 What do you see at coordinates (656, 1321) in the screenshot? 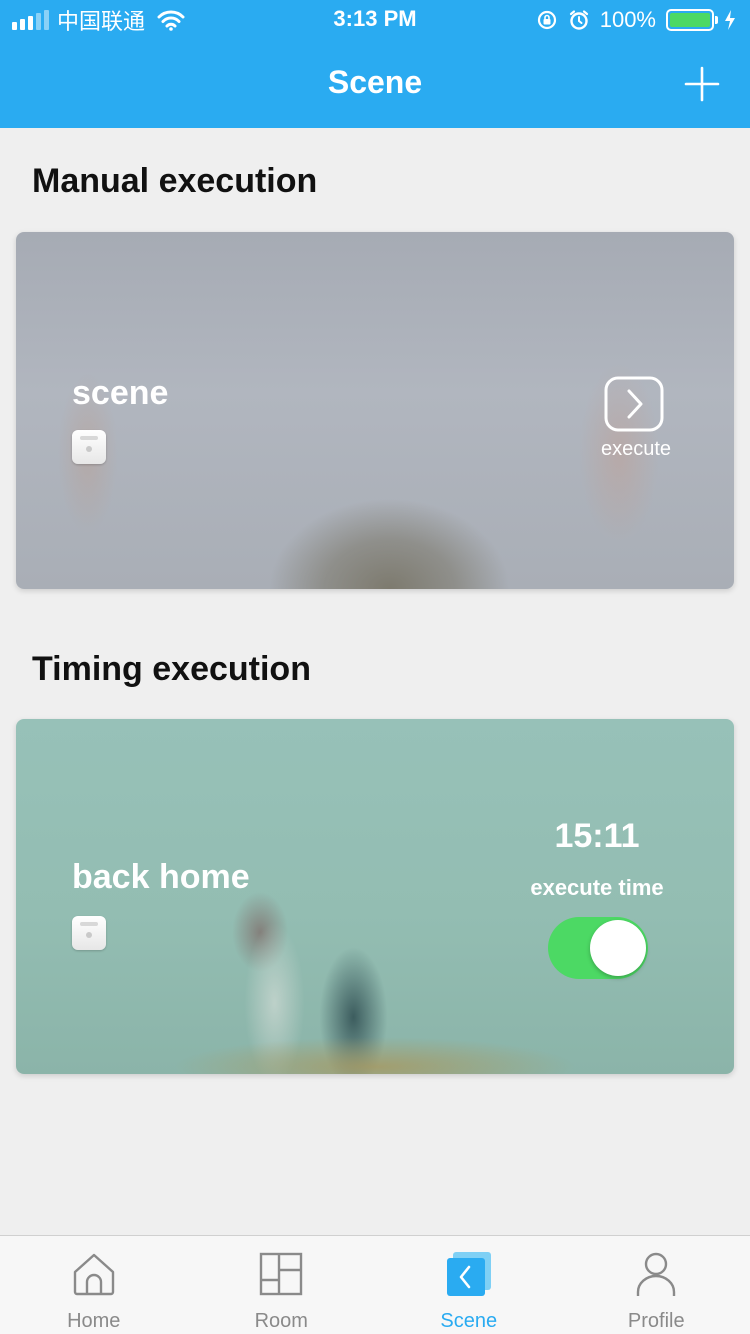
I see `tab-label-profile: Profile` at bounding box center [656, 1321].